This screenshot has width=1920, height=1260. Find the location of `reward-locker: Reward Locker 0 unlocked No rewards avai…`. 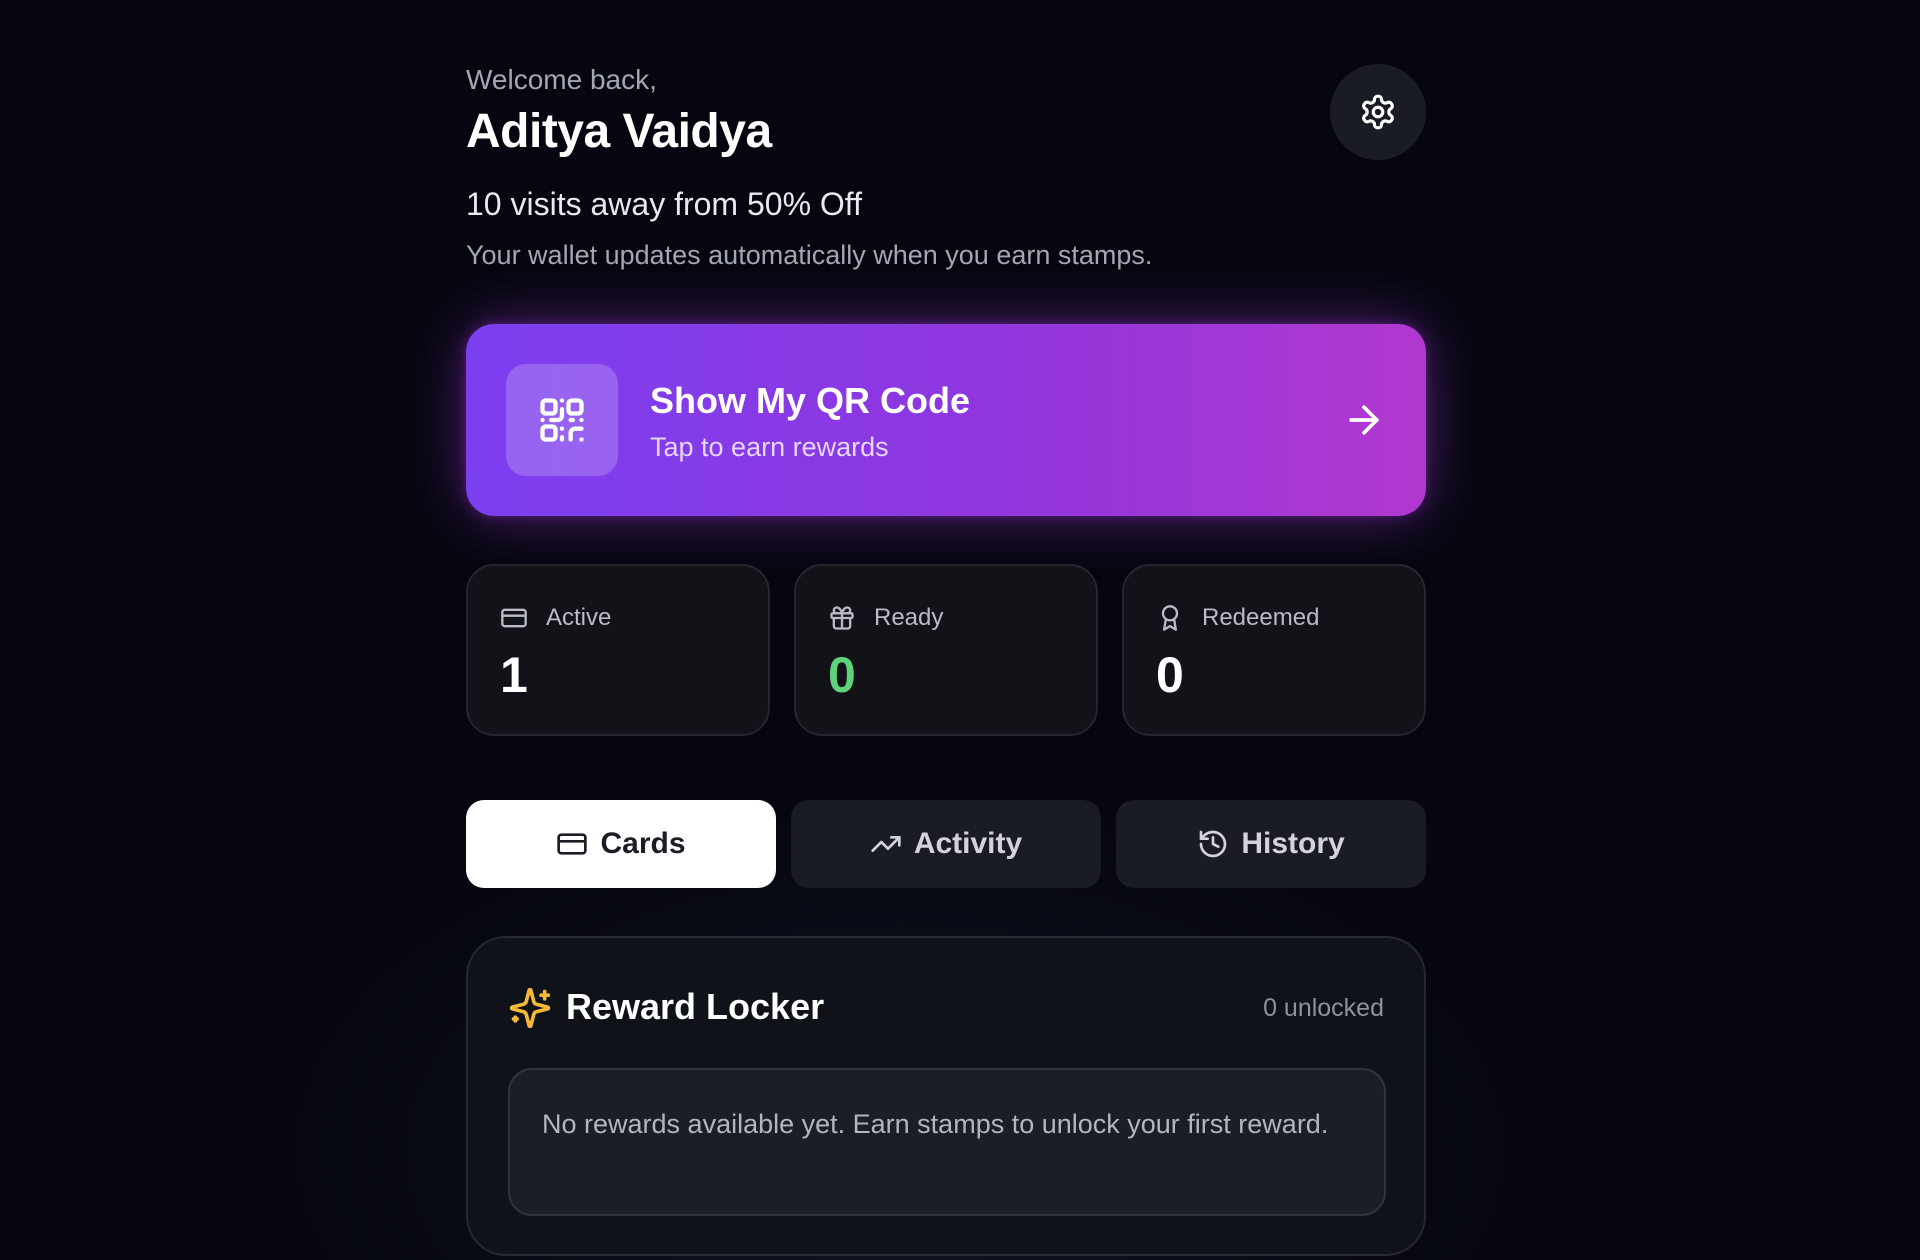

reward-locker: Reward Locker 0 unlocked No rewards avai… is located at coordinates (946, 1096).